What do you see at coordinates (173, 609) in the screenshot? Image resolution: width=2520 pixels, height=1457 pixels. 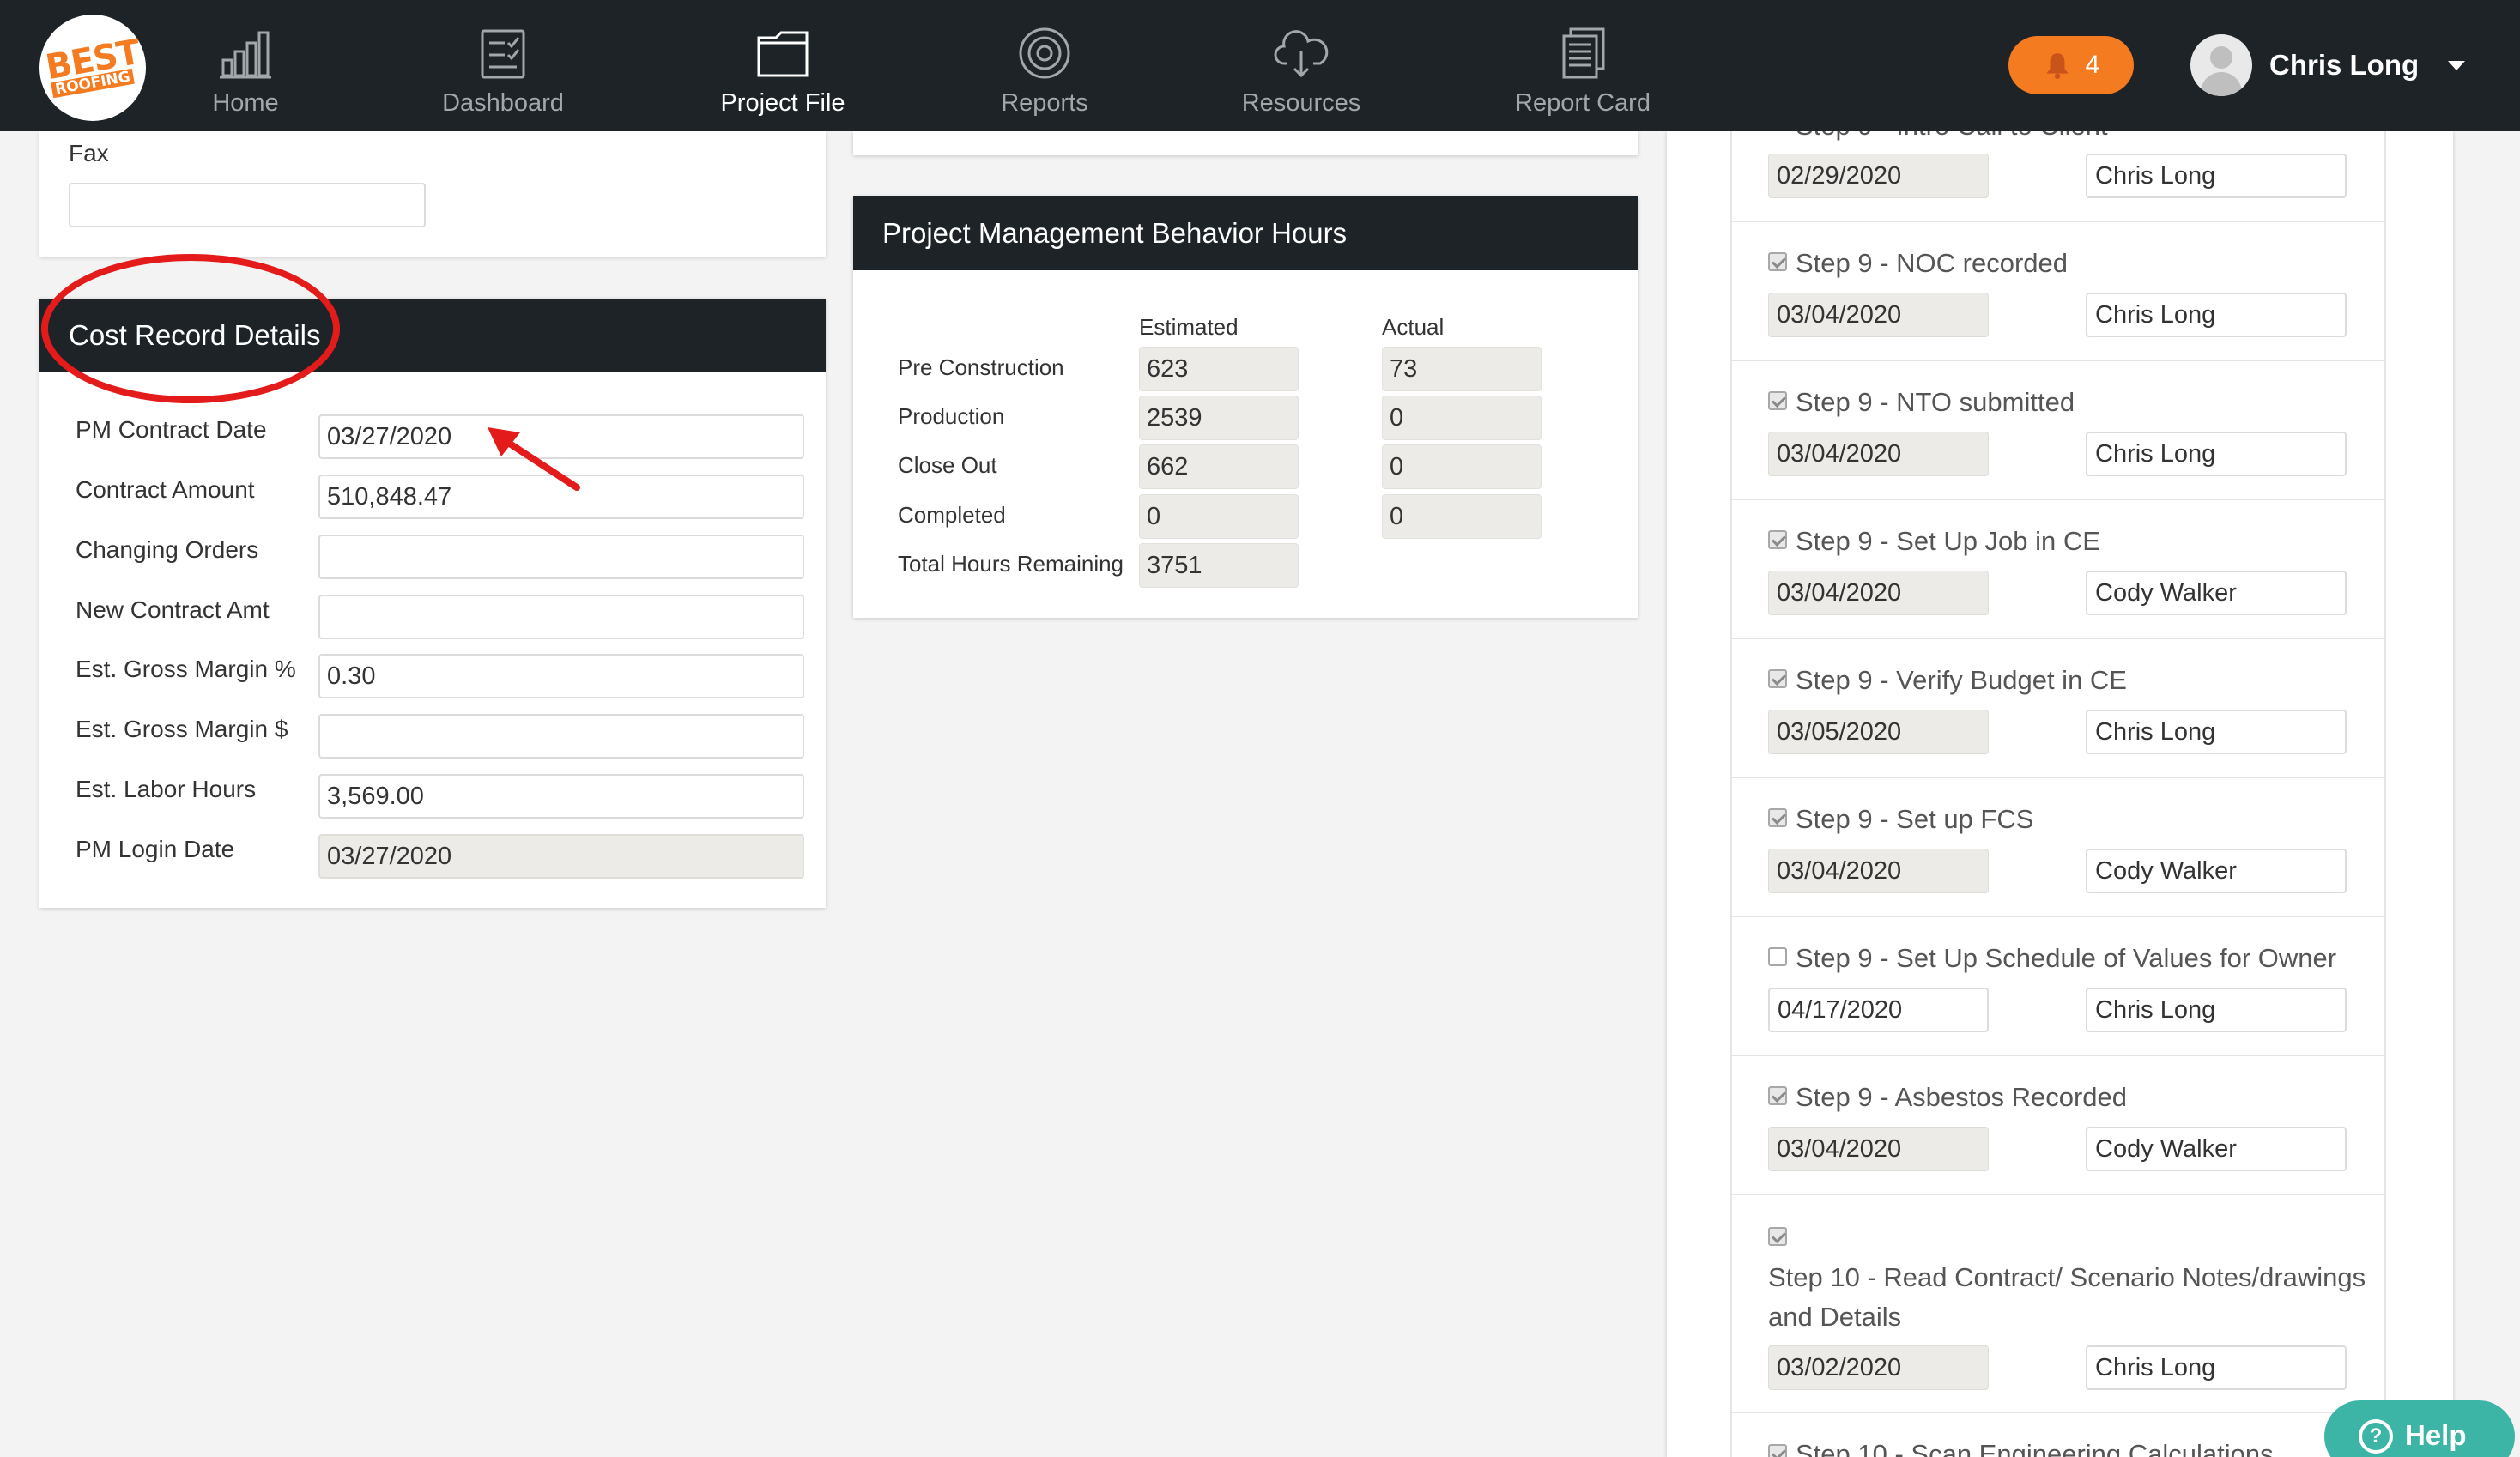 I see `new-contract-amt-label: New Contract Amt` at bounding box center [173, 609].